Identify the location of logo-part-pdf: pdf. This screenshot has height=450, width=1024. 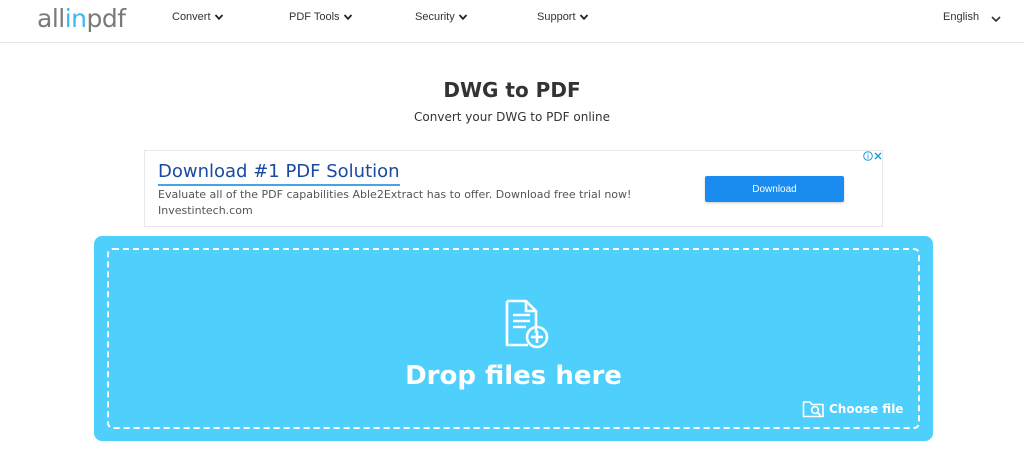
(106, 18).